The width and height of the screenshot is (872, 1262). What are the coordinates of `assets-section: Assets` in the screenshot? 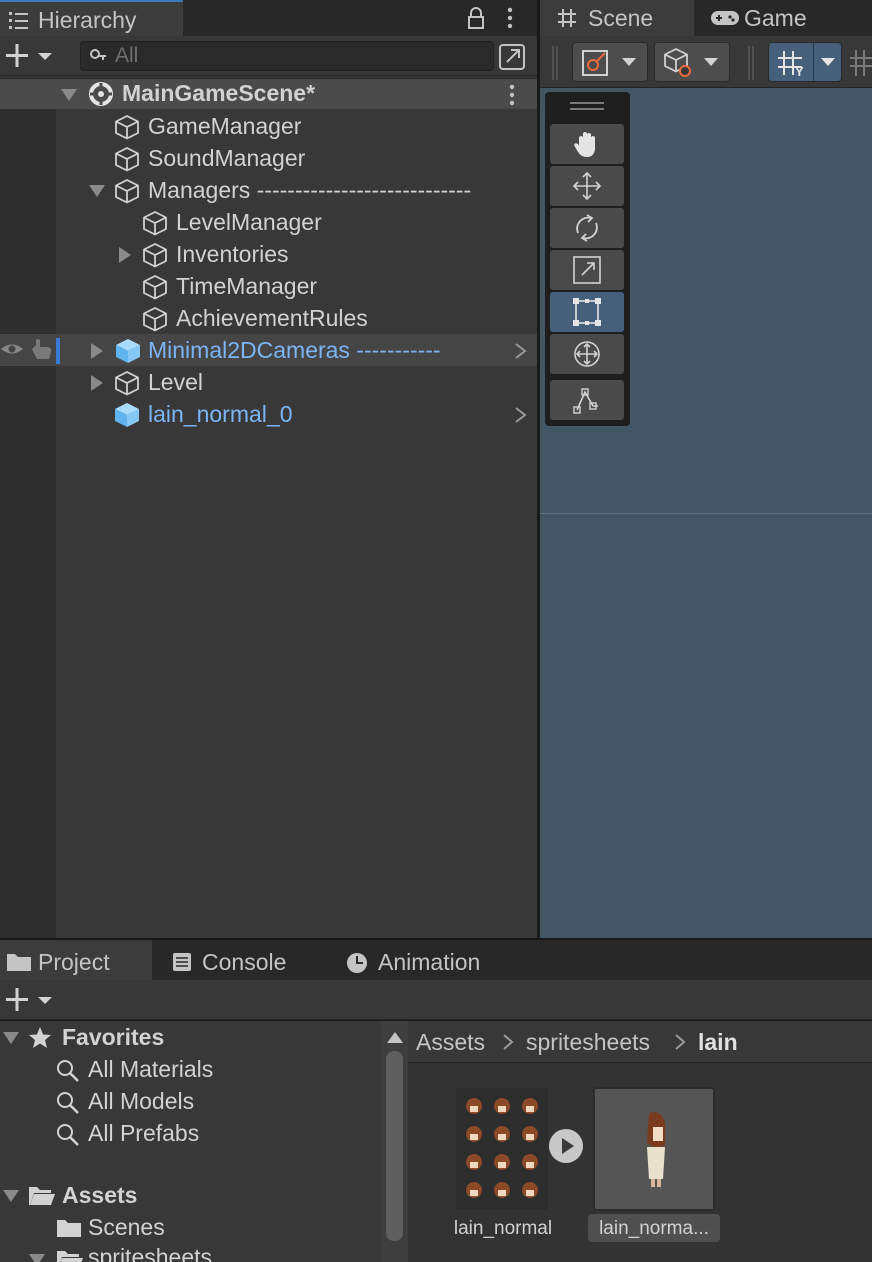 It's located at (190, 1195).